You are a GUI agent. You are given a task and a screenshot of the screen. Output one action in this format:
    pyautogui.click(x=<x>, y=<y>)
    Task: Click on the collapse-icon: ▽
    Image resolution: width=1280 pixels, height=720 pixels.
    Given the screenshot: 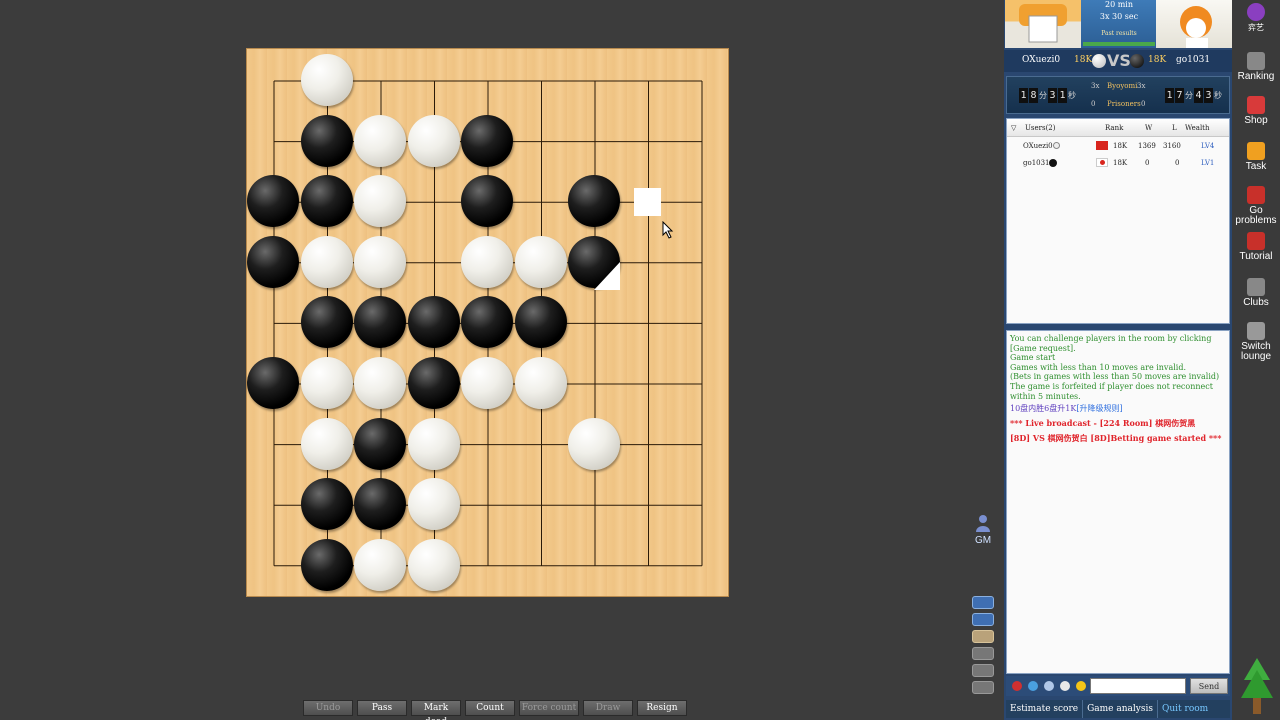 What is the action you would take?
    pyautogui.click(x=1013, y=128)
    